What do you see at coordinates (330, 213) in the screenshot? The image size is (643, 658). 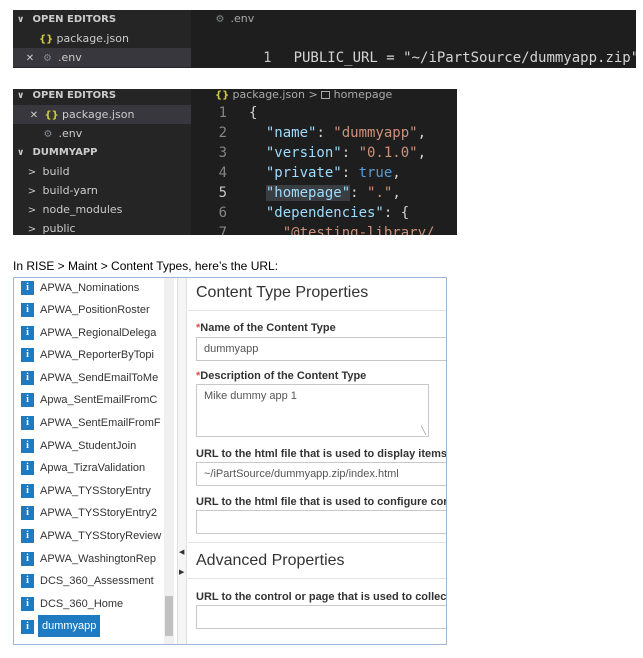 I see `code-line: 6 "dependencies": {` at bounding box center [330, 213].